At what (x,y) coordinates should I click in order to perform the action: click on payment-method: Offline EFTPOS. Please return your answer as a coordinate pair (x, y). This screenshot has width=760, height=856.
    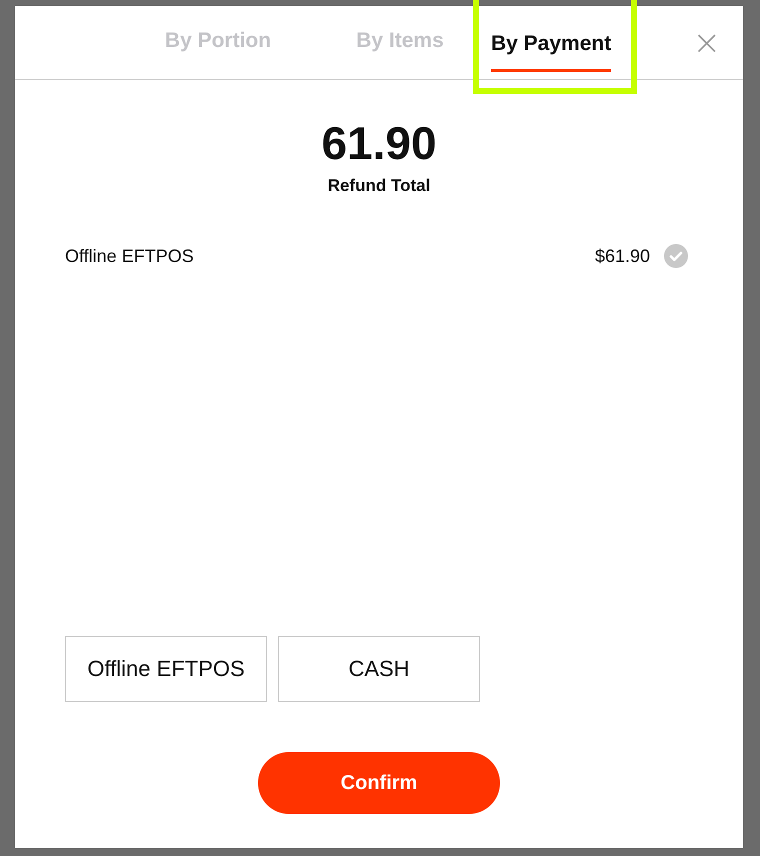
    Looking at the image, I should click on (130, 256).